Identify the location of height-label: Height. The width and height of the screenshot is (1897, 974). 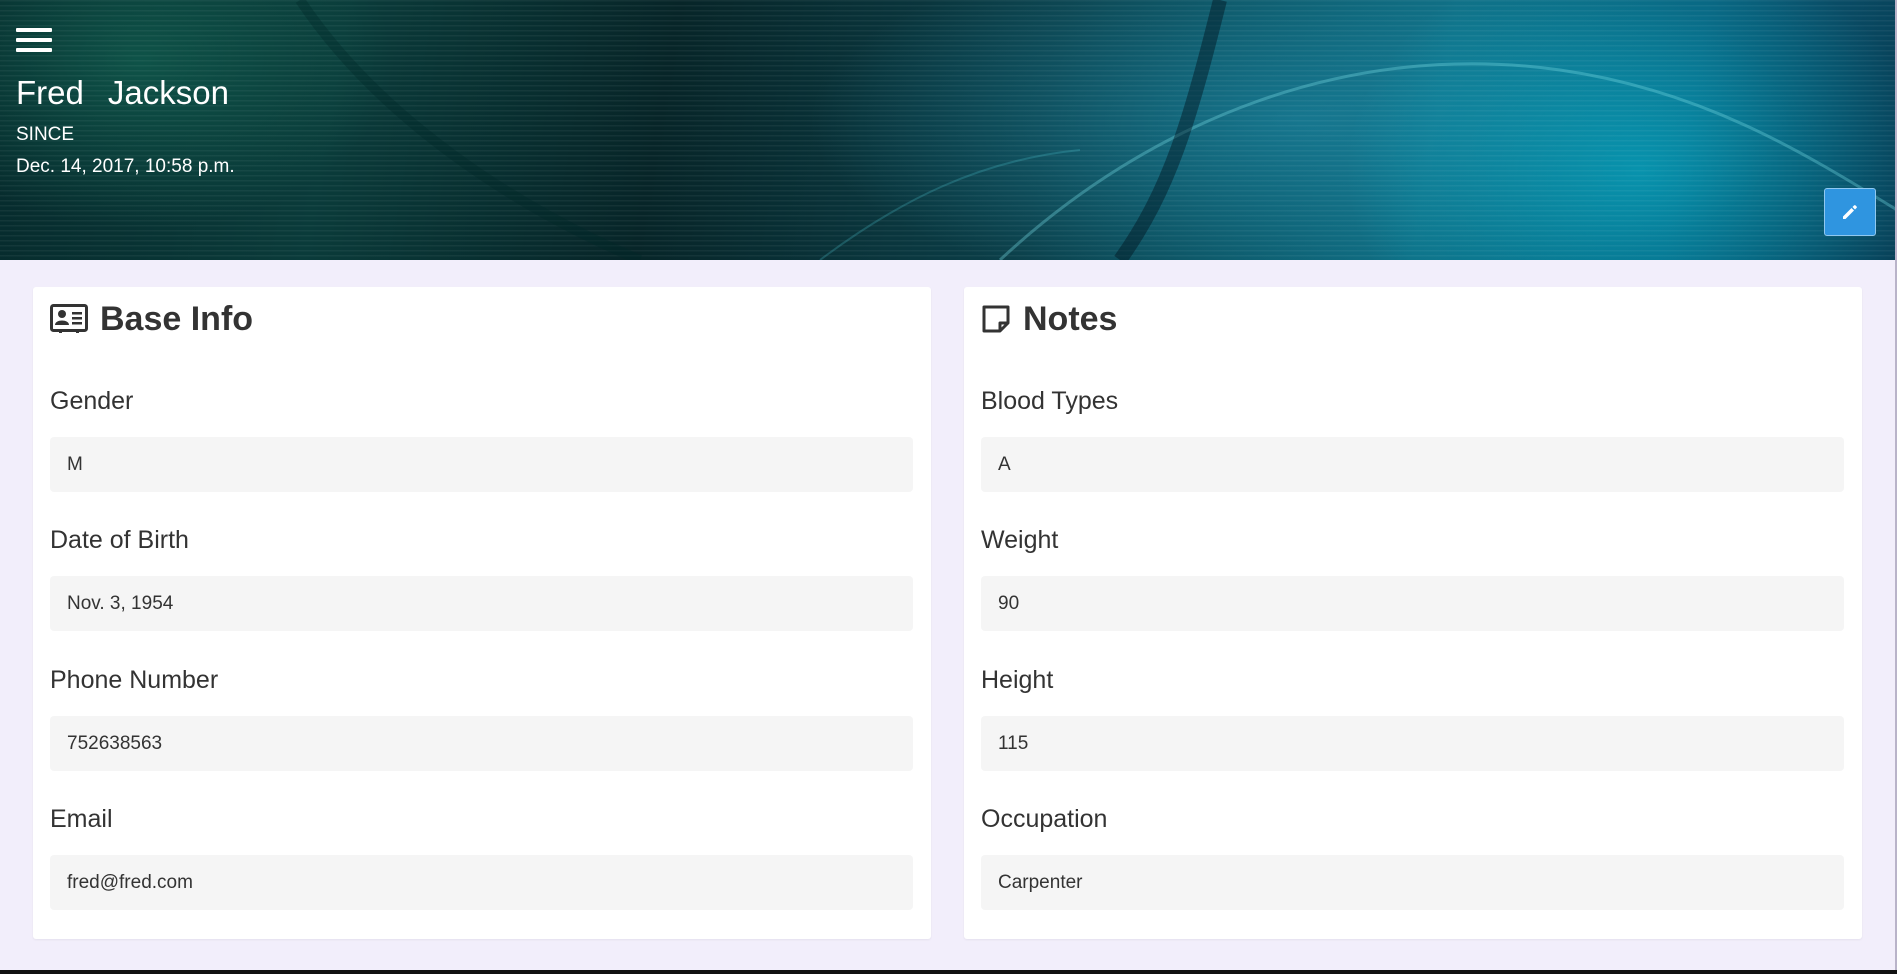
(1017, 680).